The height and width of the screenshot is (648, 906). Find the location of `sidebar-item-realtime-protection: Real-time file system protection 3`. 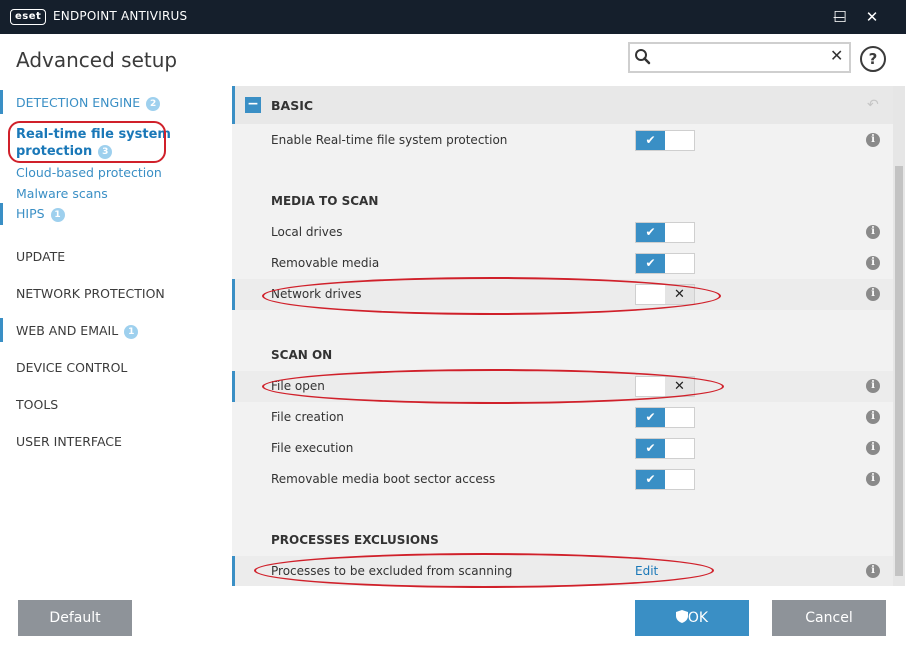

sidebar-item-realtime-protection: Real-time file system protection 3 is located at coordinates (93, 143).